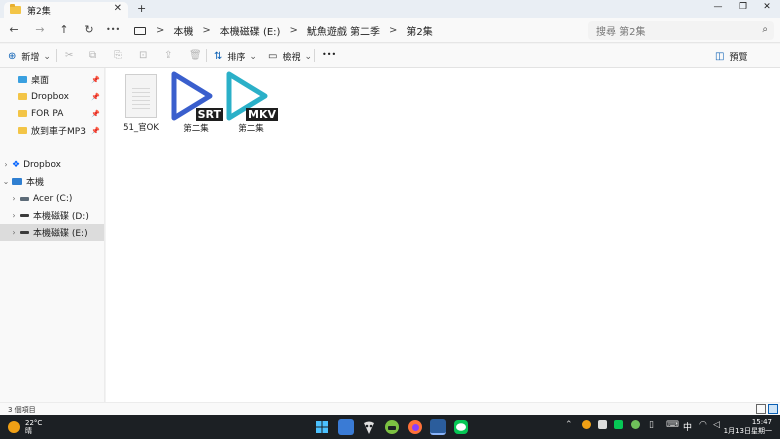 This screenshot has height=439, width=780. What do you see at coordinates (14, 427) in the screenshot?
I see `sun-icon` at bounding box center [14, 427].